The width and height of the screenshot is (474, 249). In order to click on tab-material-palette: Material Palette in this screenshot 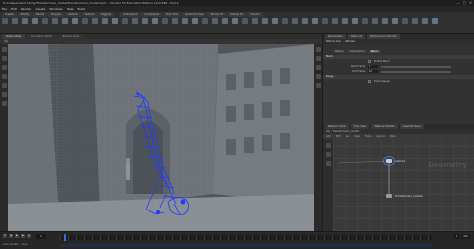, I will do `click(384, 126)`.